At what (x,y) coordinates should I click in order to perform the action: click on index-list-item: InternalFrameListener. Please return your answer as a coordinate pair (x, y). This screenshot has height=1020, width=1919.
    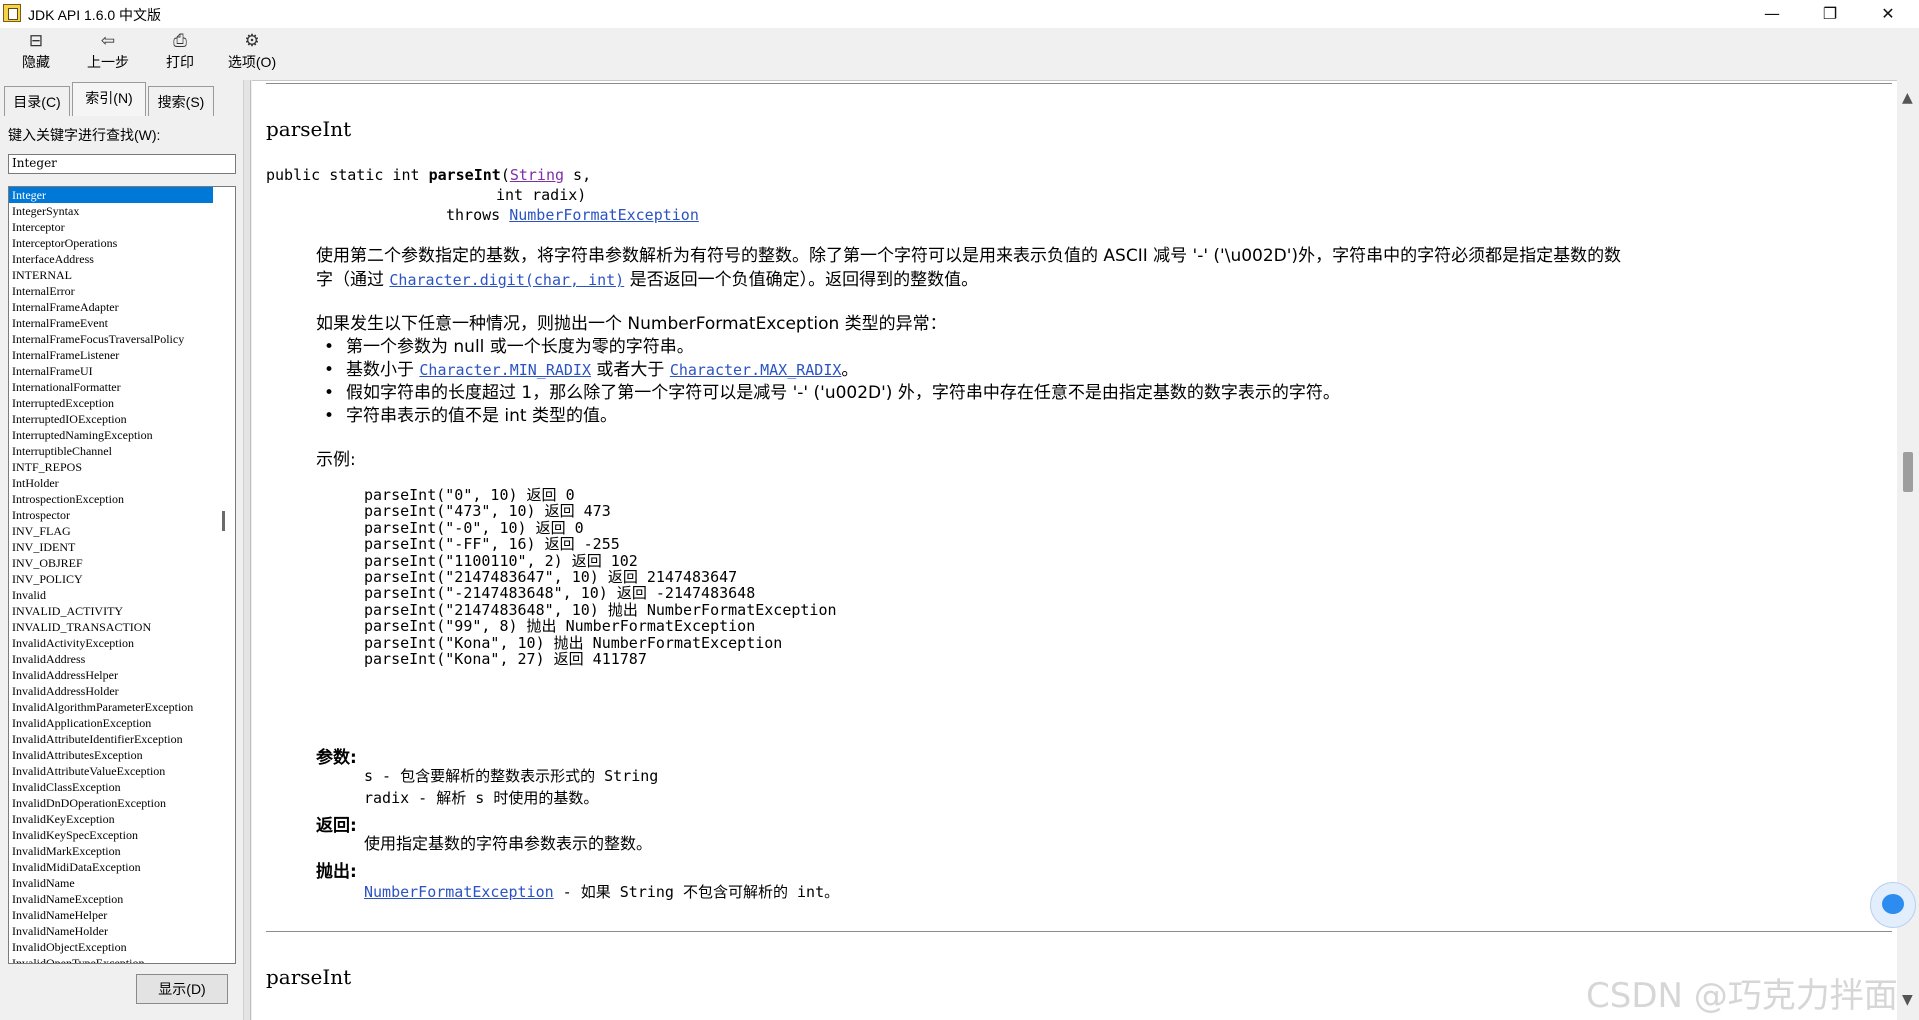
    Looking at the image, I should click on (111, 355).